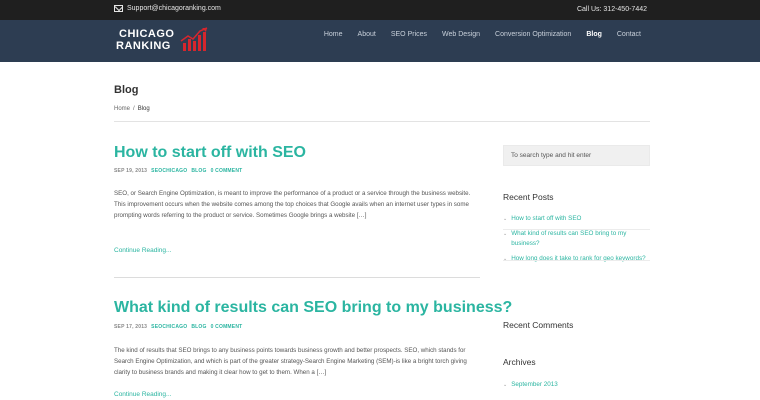 The width and height of the screenshot is (760, 400). Describe the element at coordinates (534, 385) in the screenshot. I see `archive-link: September 2013` at that location.